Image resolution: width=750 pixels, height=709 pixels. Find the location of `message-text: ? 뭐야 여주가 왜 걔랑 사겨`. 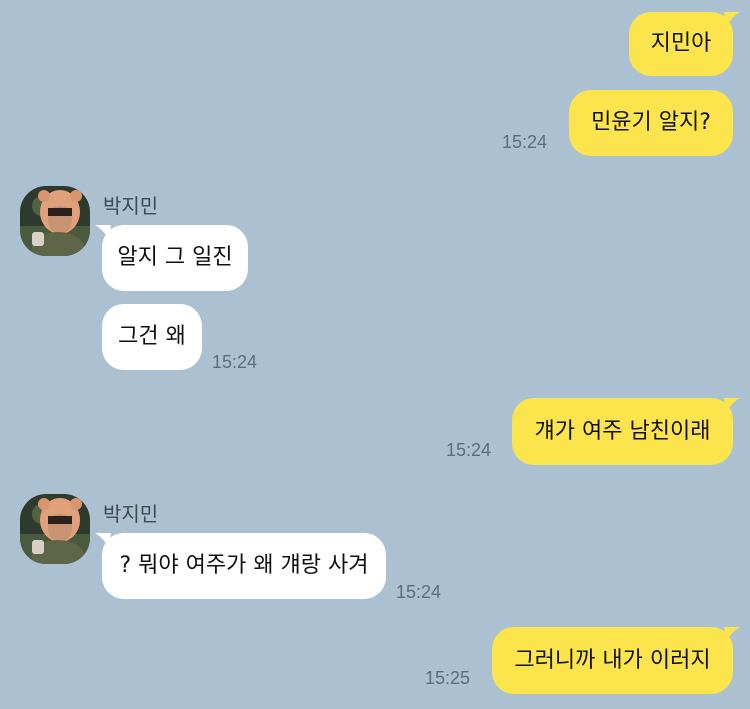

message-text: ? 뭐야 여주가 왜 걔랑 사겨 is located at coordinates (244, 565).